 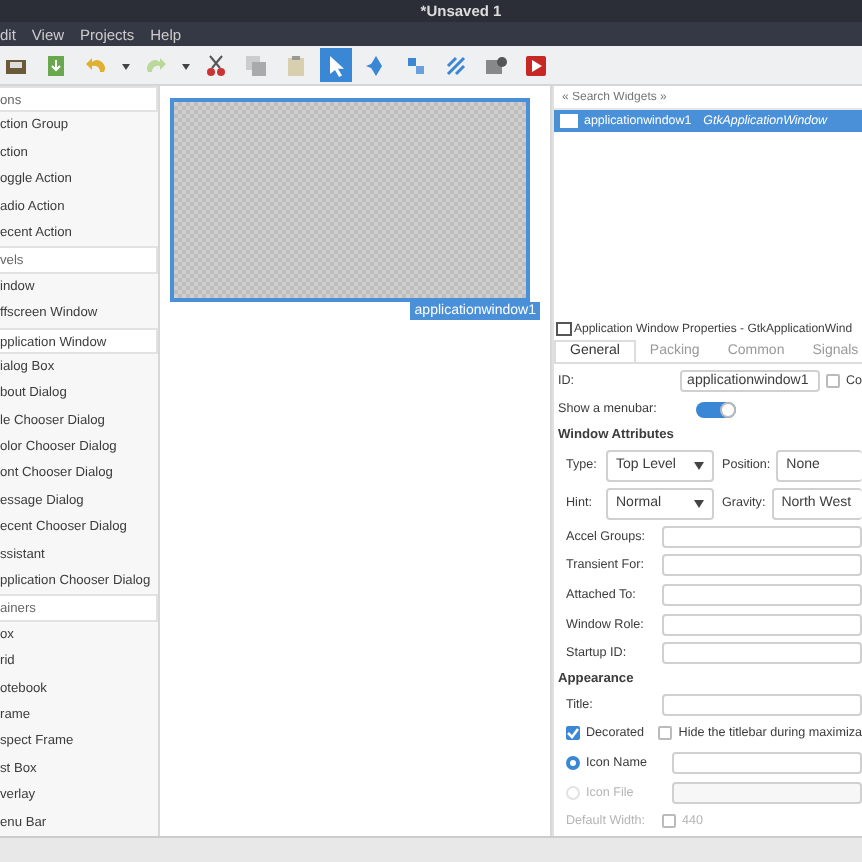 What do you see at coordinates (573, 763) in the screenshot?
I see `radio-button` at bounding box center [573, 763].